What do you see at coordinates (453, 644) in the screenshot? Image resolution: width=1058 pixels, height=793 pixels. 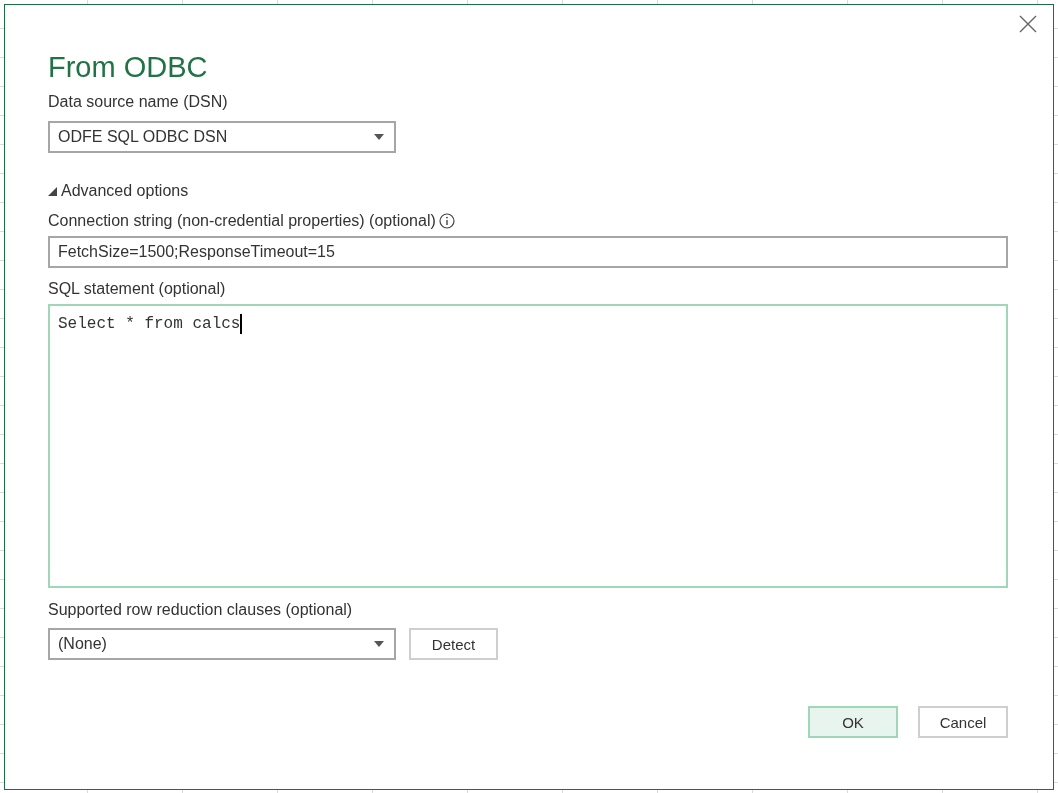 I see `detect-button: Detect` at bounding box center [453, 644].